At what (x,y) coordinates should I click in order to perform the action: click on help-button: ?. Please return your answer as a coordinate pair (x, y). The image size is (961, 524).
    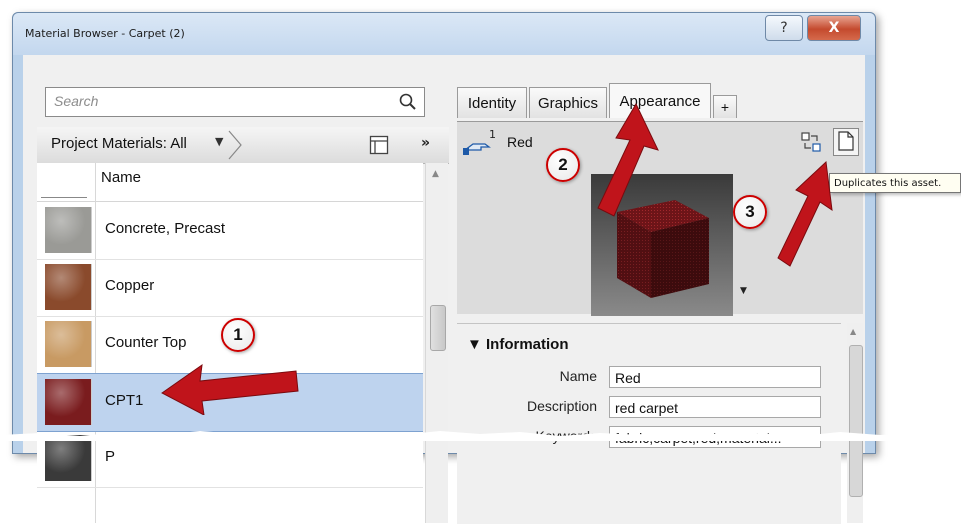
    Looking at the image, I should click on (784, 28).